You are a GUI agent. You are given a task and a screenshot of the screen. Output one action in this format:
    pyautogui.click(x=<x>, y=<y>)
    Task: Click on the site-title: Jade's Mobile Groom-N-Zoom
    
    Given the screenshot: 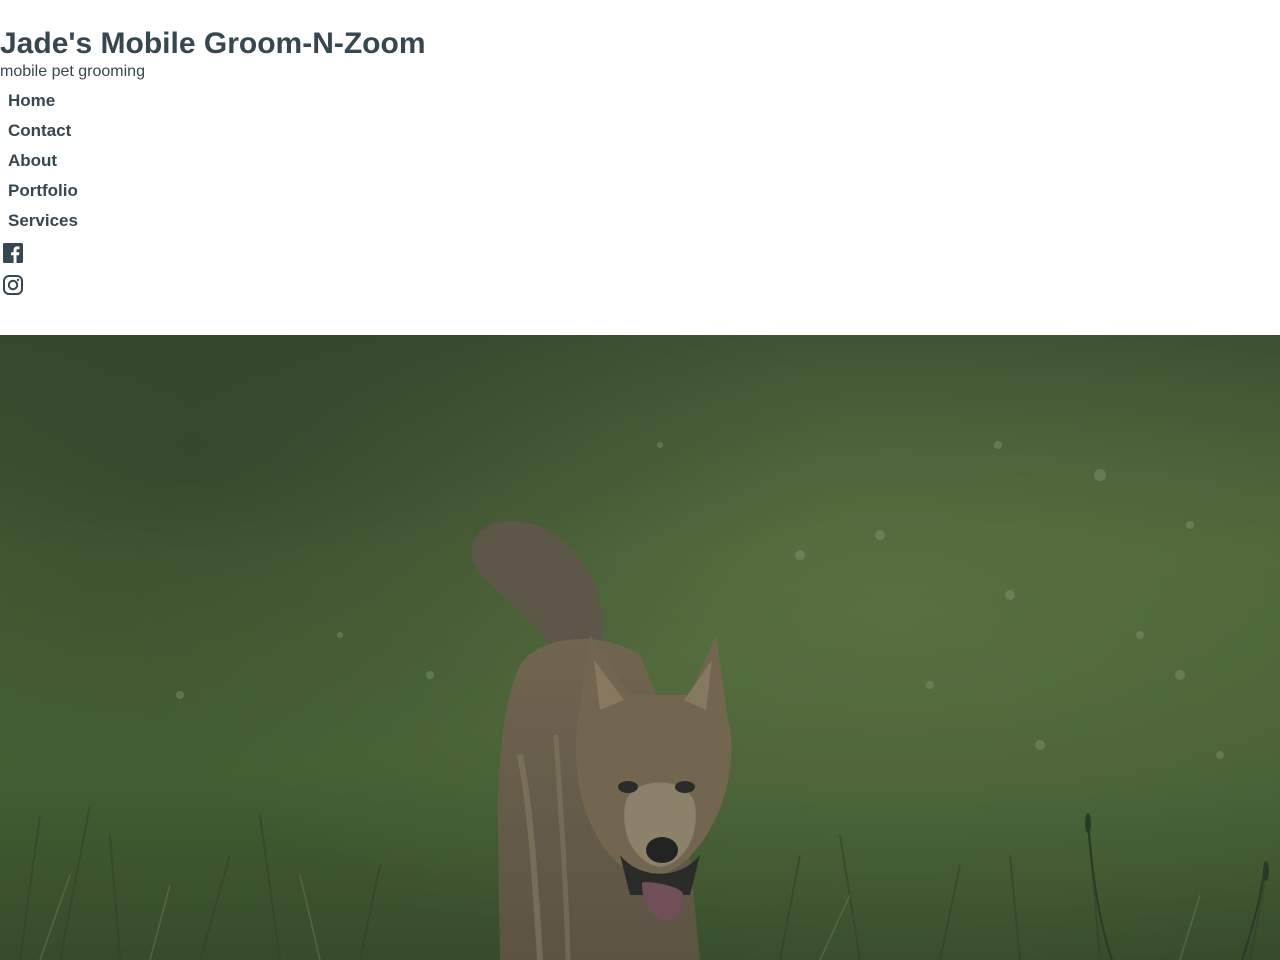 What is the action you would take?
    pyautogui.click(x=213, y=44)
    